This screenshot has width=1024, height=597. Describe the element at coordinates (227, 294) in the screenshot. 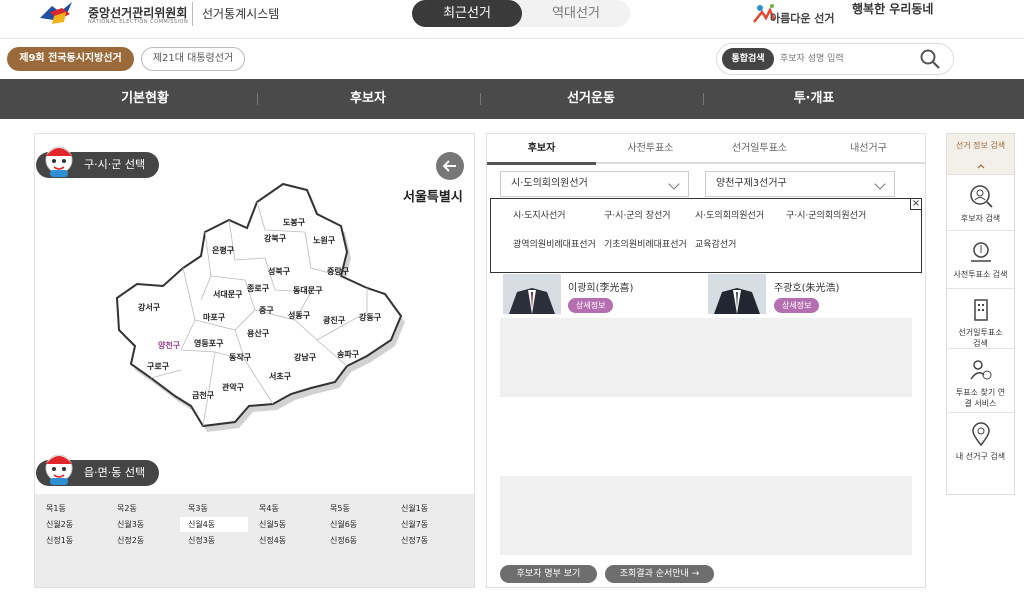

I see `map-label: 서대문구` at that location.